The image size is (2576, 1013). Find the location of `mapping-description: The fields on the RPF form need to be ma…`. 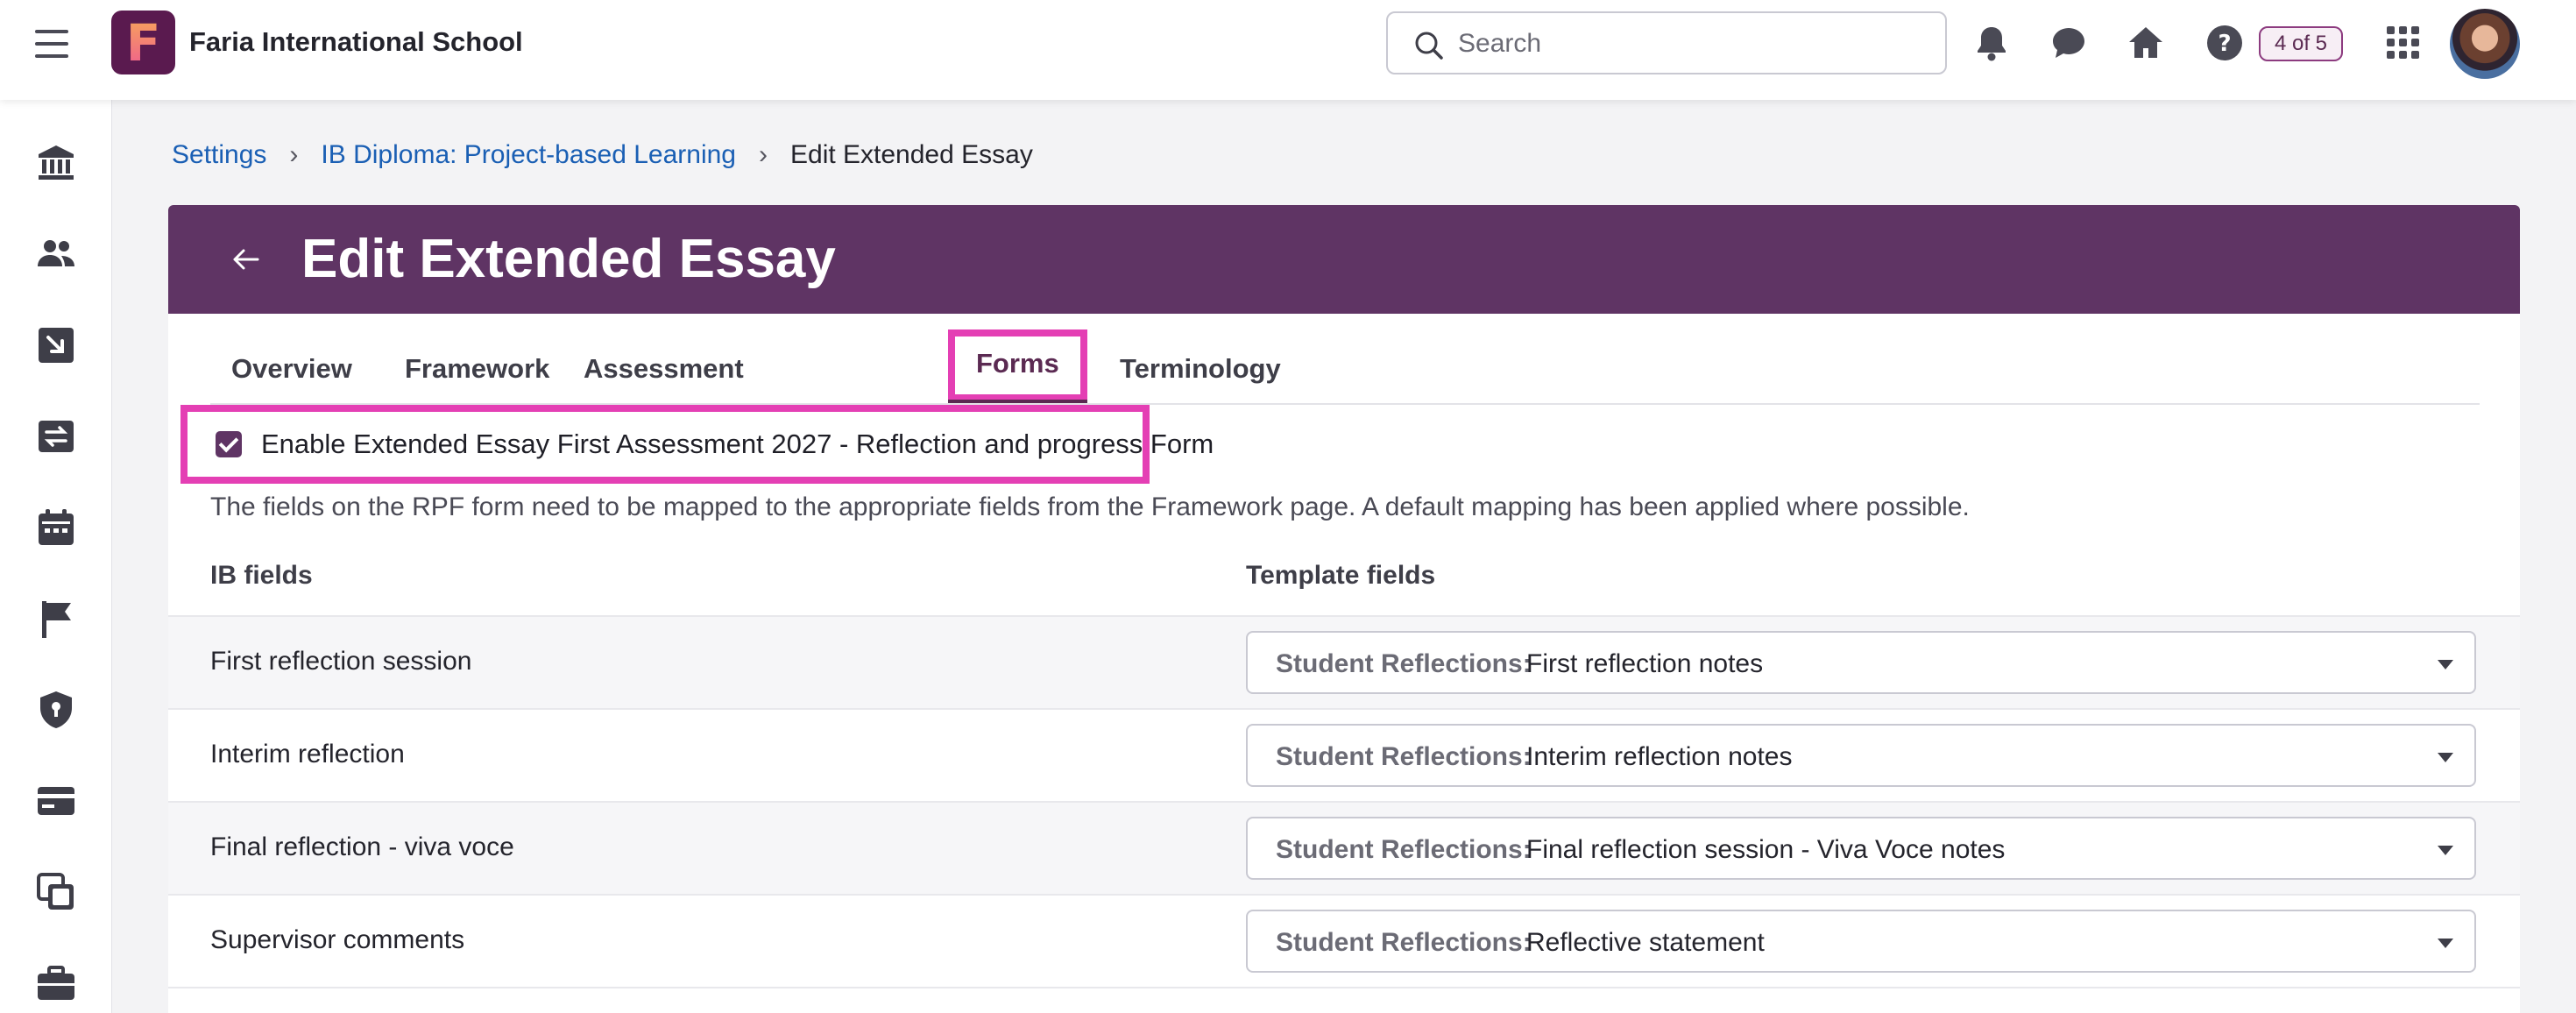

mapping-description: The fields on the RPF form need to be ma… is located at coordinates (1090, 506).